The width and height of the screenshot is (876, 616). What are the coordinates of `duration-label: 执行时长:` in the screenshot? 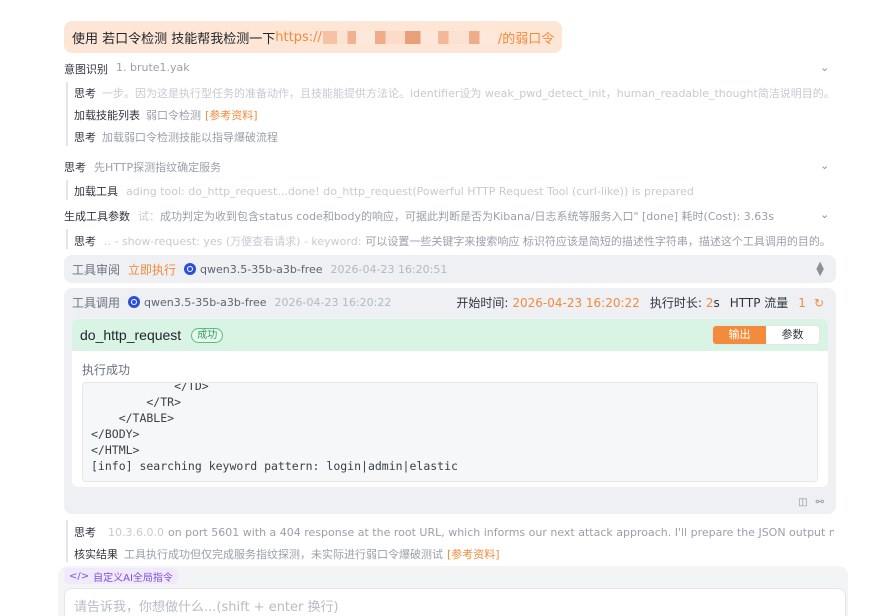 It's located at (675, 303).